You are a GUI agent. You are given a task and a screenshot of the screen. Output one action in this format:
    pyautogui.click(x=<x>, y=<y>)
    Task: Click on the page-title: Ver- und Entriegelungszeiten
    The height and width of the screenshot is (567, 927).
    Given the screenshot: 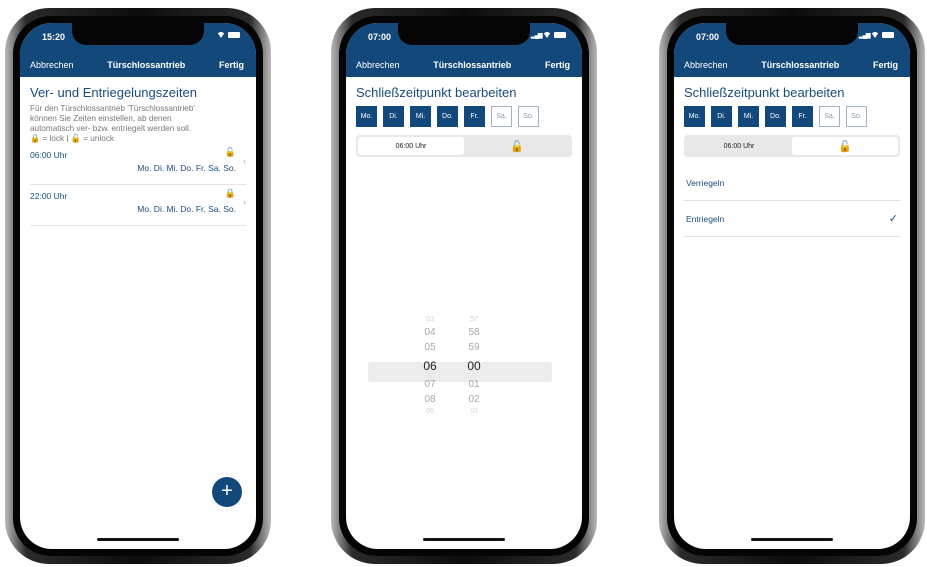 What is the action you would take?
    pyautogui.click(x=113, y=92)
    